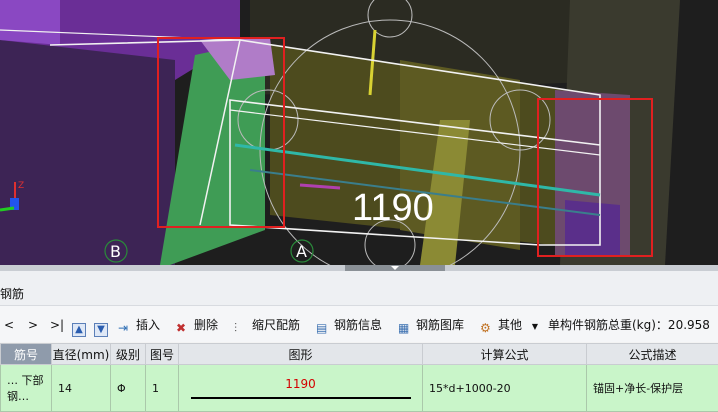 The image size is (718, 412). I want to click on move-up-button: ▲, so click(81, 325).